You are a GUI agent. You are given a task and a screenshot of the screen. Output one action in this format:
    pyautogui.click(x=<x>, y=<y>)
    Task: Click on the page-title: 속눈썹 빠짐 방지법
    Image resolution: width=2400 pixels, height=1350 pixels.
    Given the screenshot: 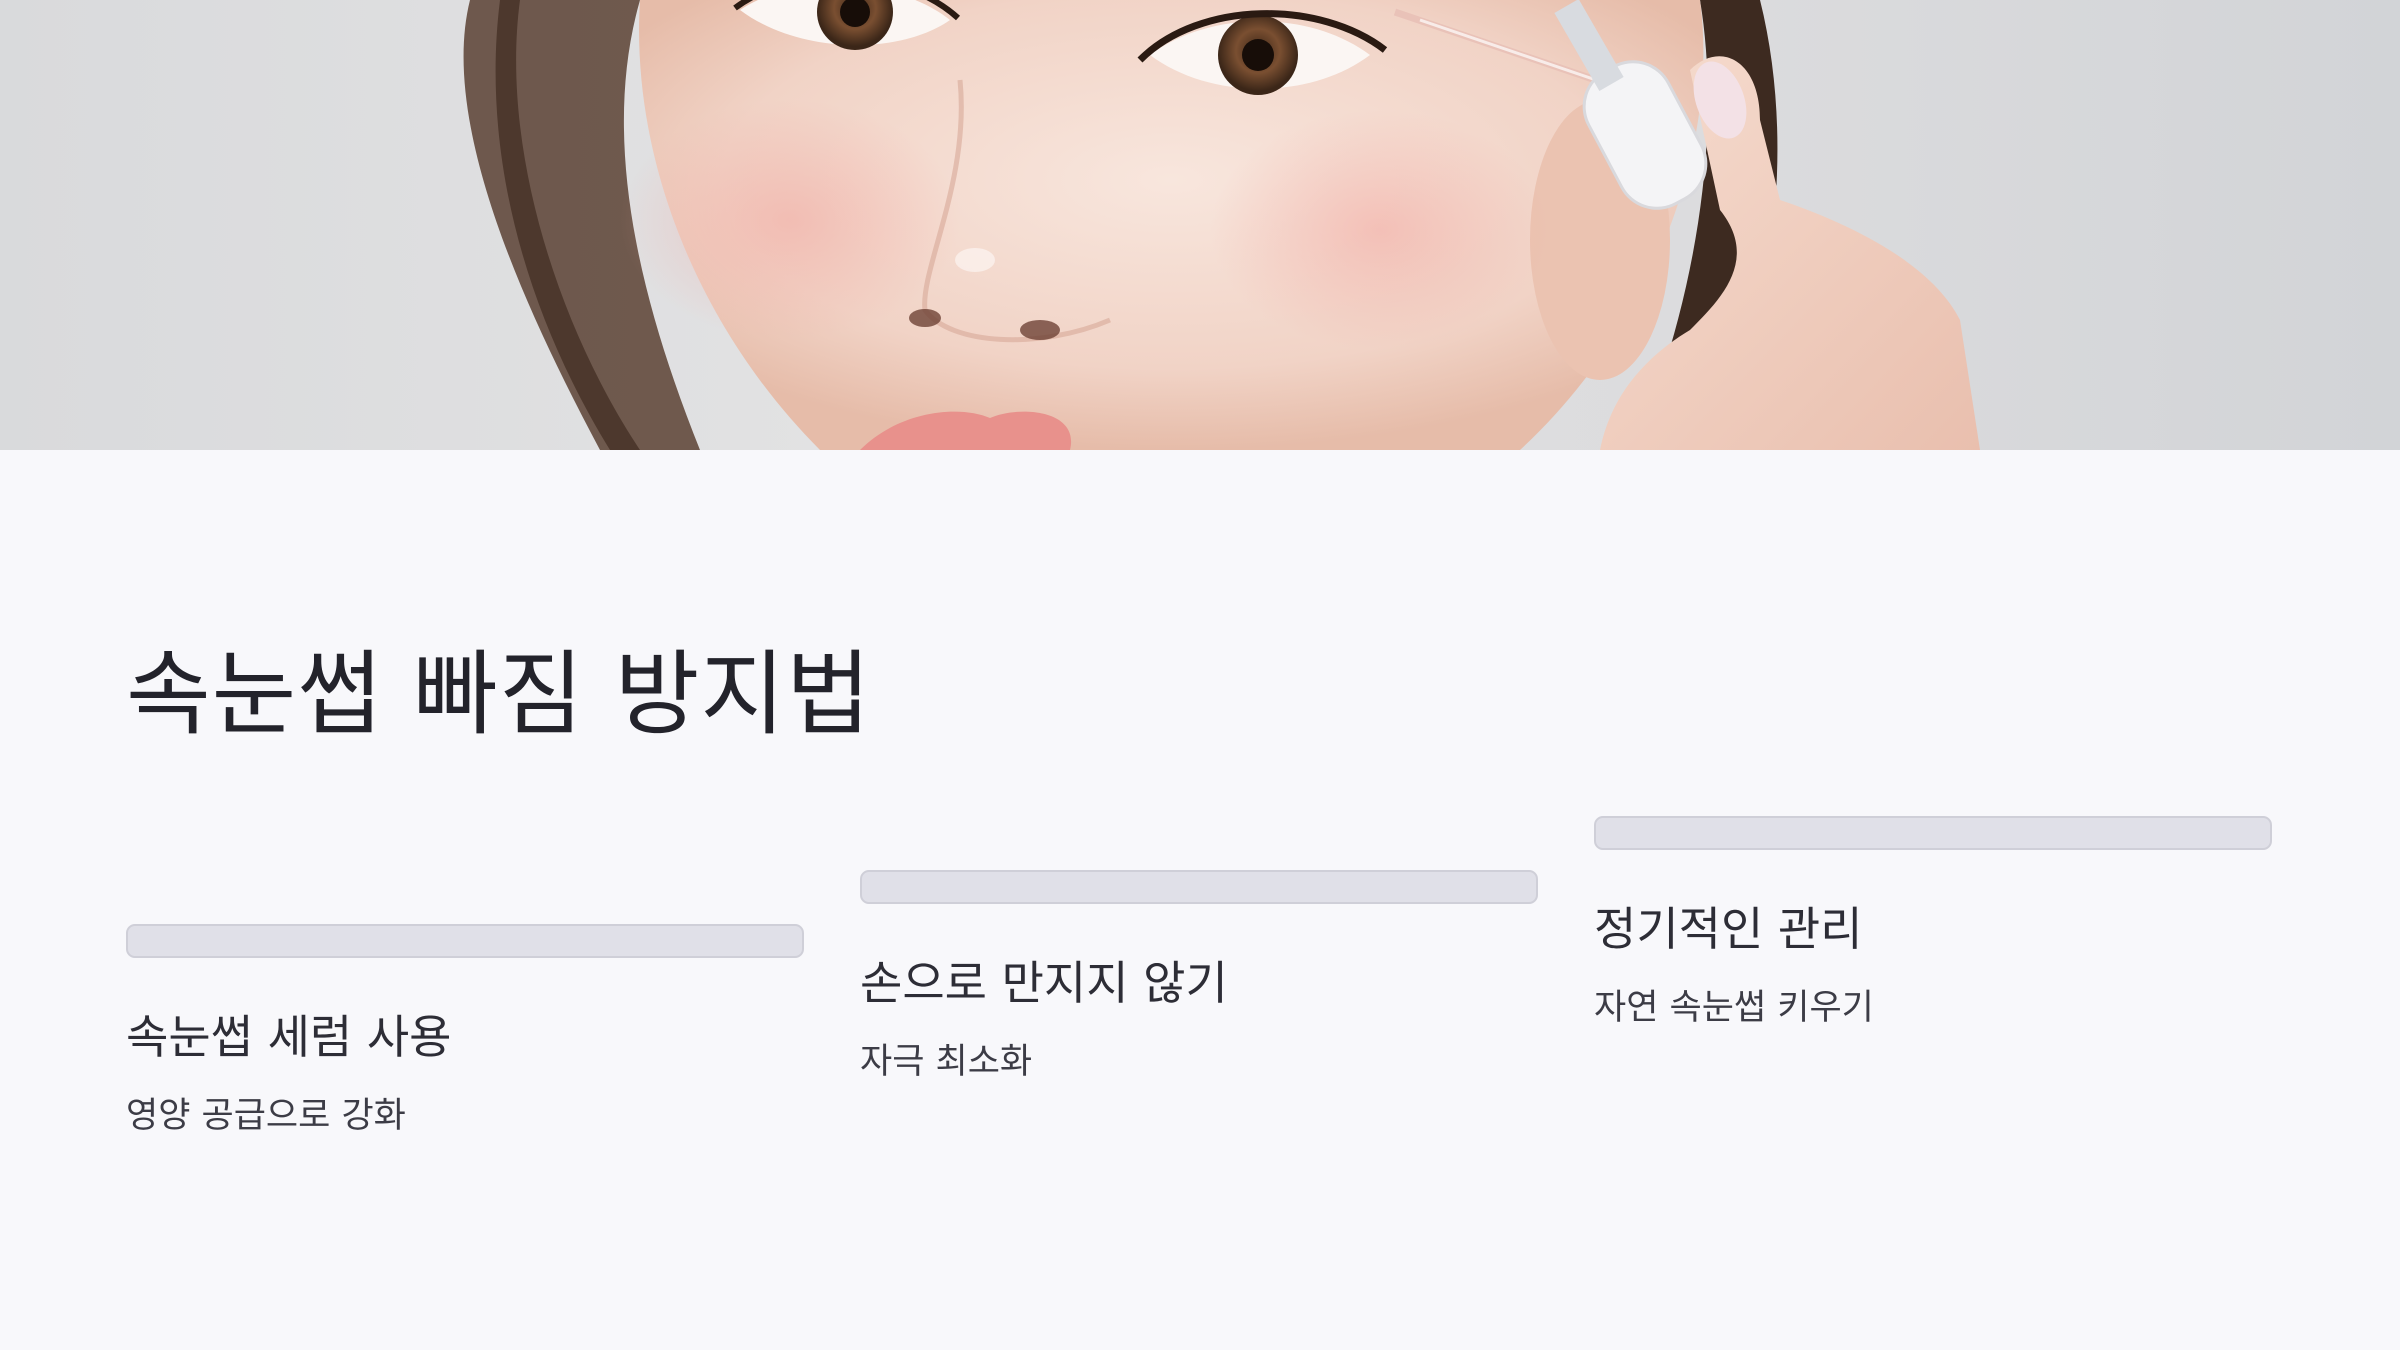 What is the action you would take?
    pyautogui.click(x=499, y=694)
    